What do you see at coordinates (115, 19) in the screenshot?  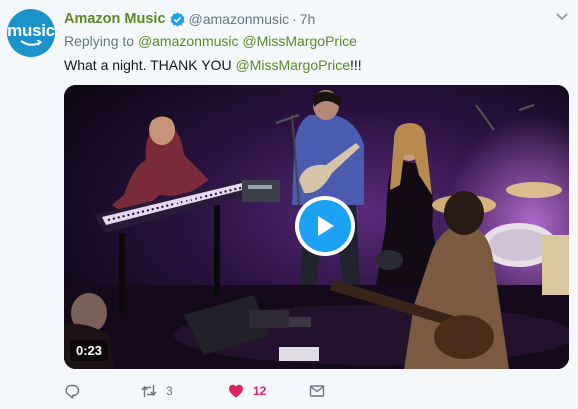 I see `author-name: Amazon Music` at bounding box center [115, 19].